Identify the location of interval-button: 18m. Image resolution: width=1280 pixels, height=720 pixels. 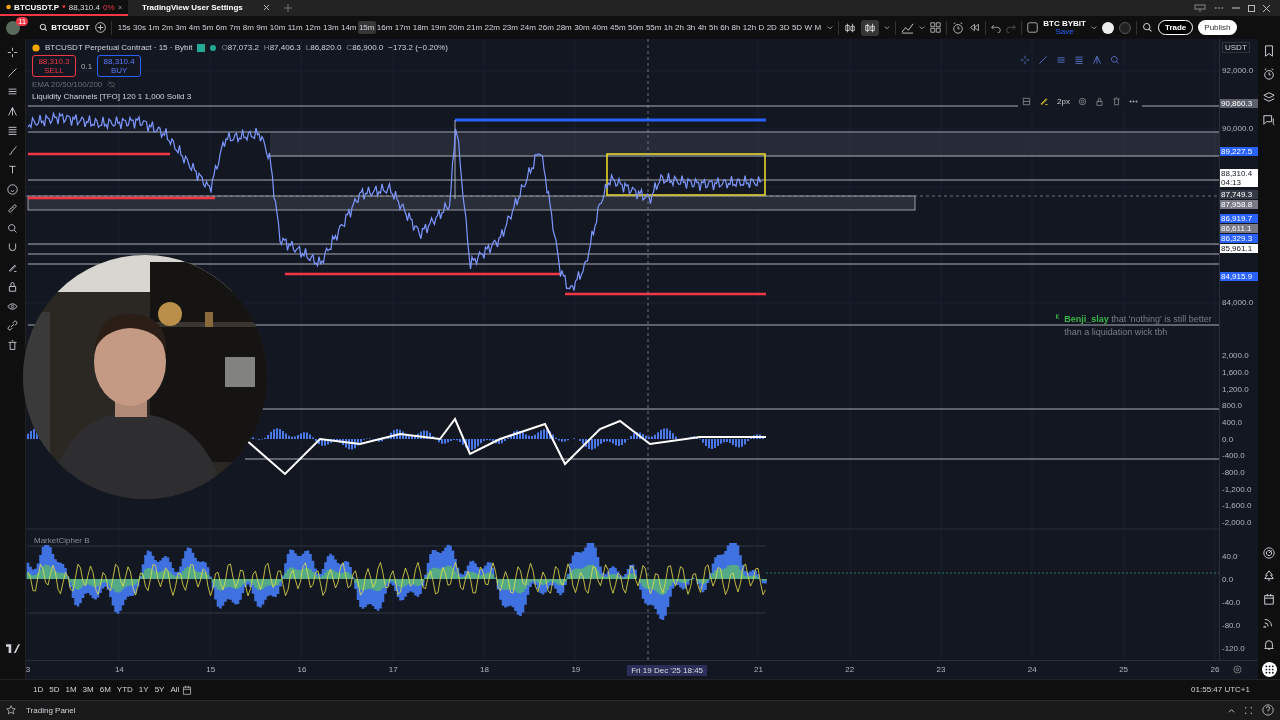
(420, 28).